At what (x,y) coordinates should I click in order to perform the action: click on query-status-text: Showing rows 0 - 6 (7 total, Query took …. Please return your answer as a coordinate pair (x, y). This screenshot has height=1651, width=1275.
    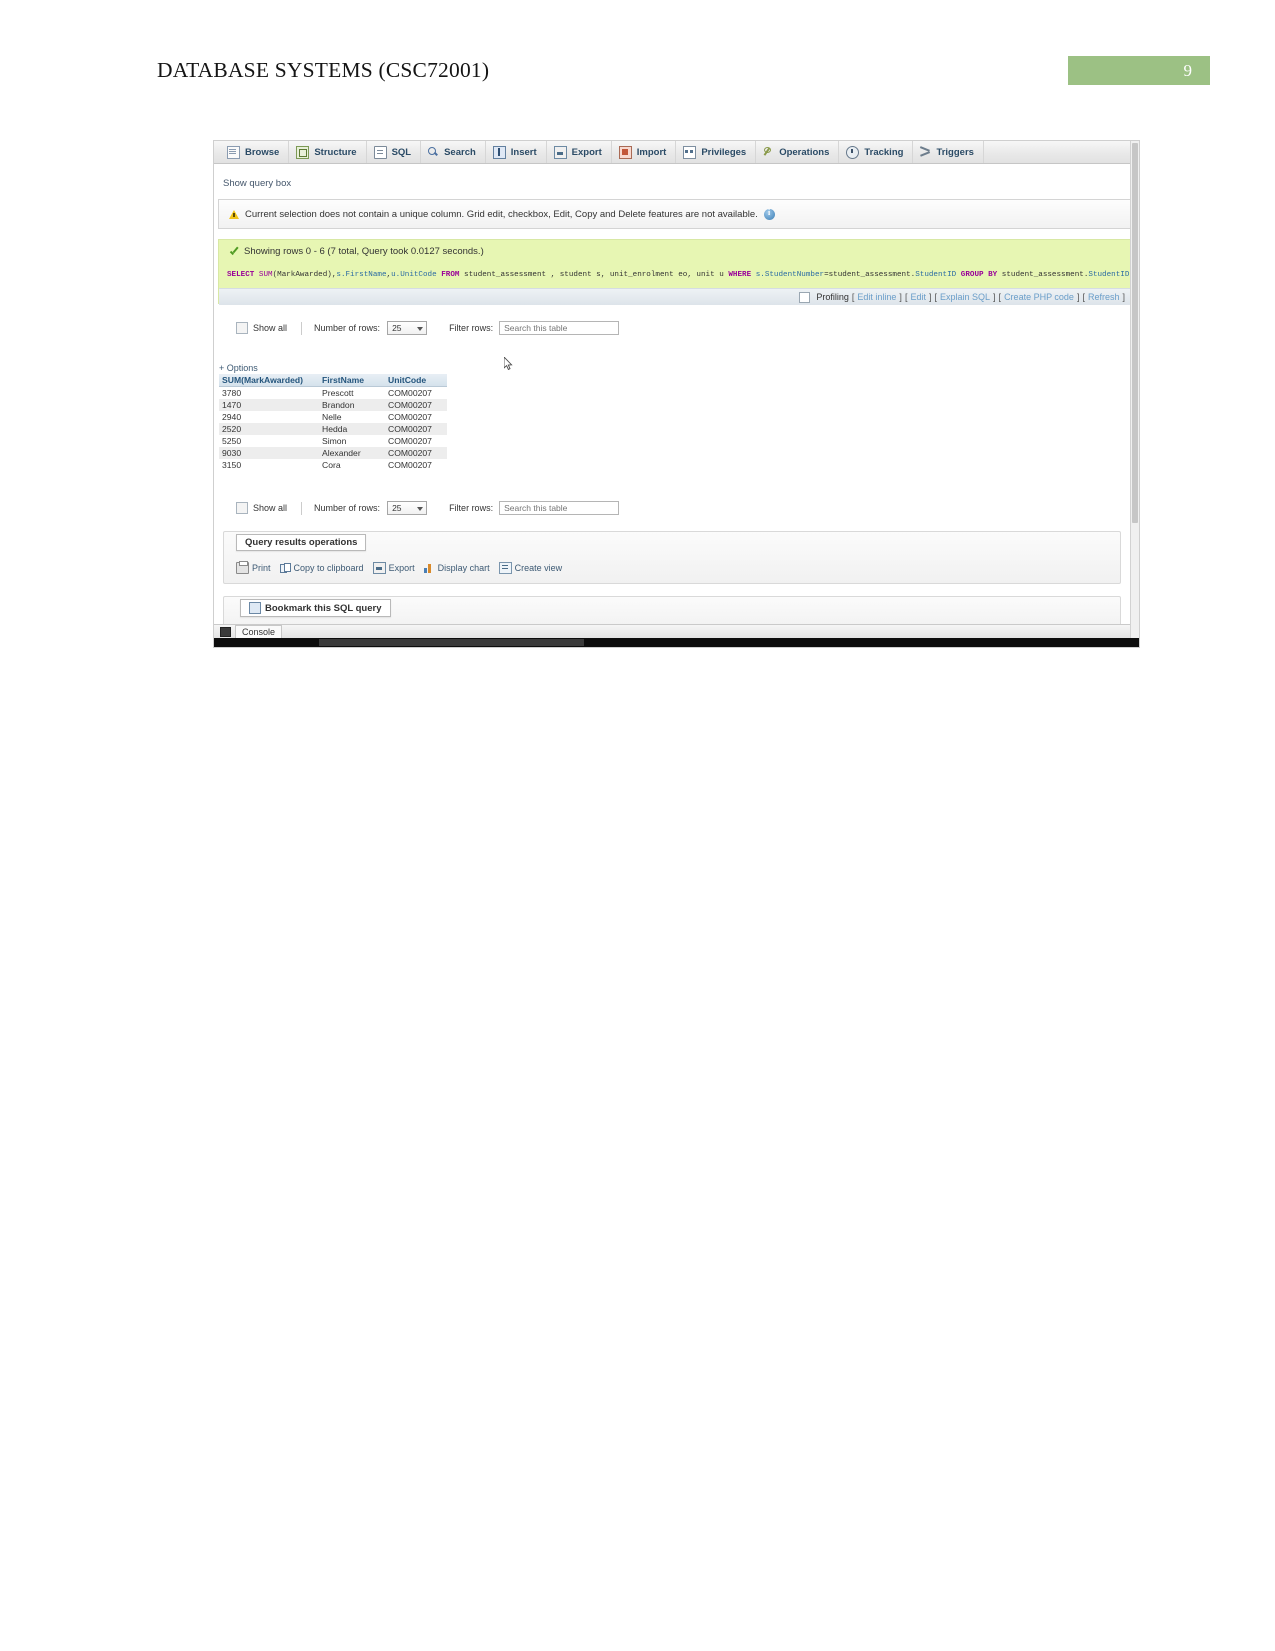
    Looking at the image, I should click on (364, 251).